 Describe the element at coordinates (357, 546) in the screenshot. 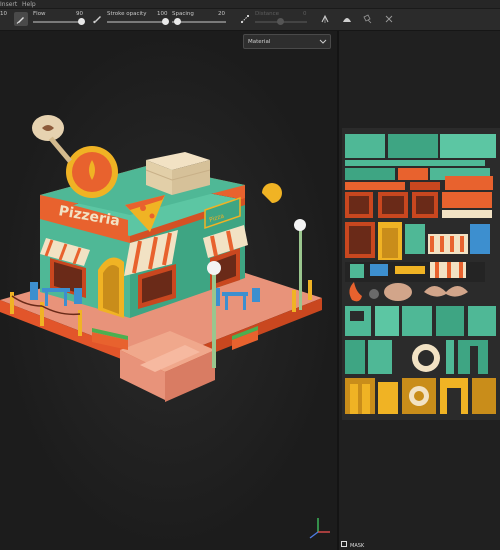

I see `mask-label: MASK` at that location.